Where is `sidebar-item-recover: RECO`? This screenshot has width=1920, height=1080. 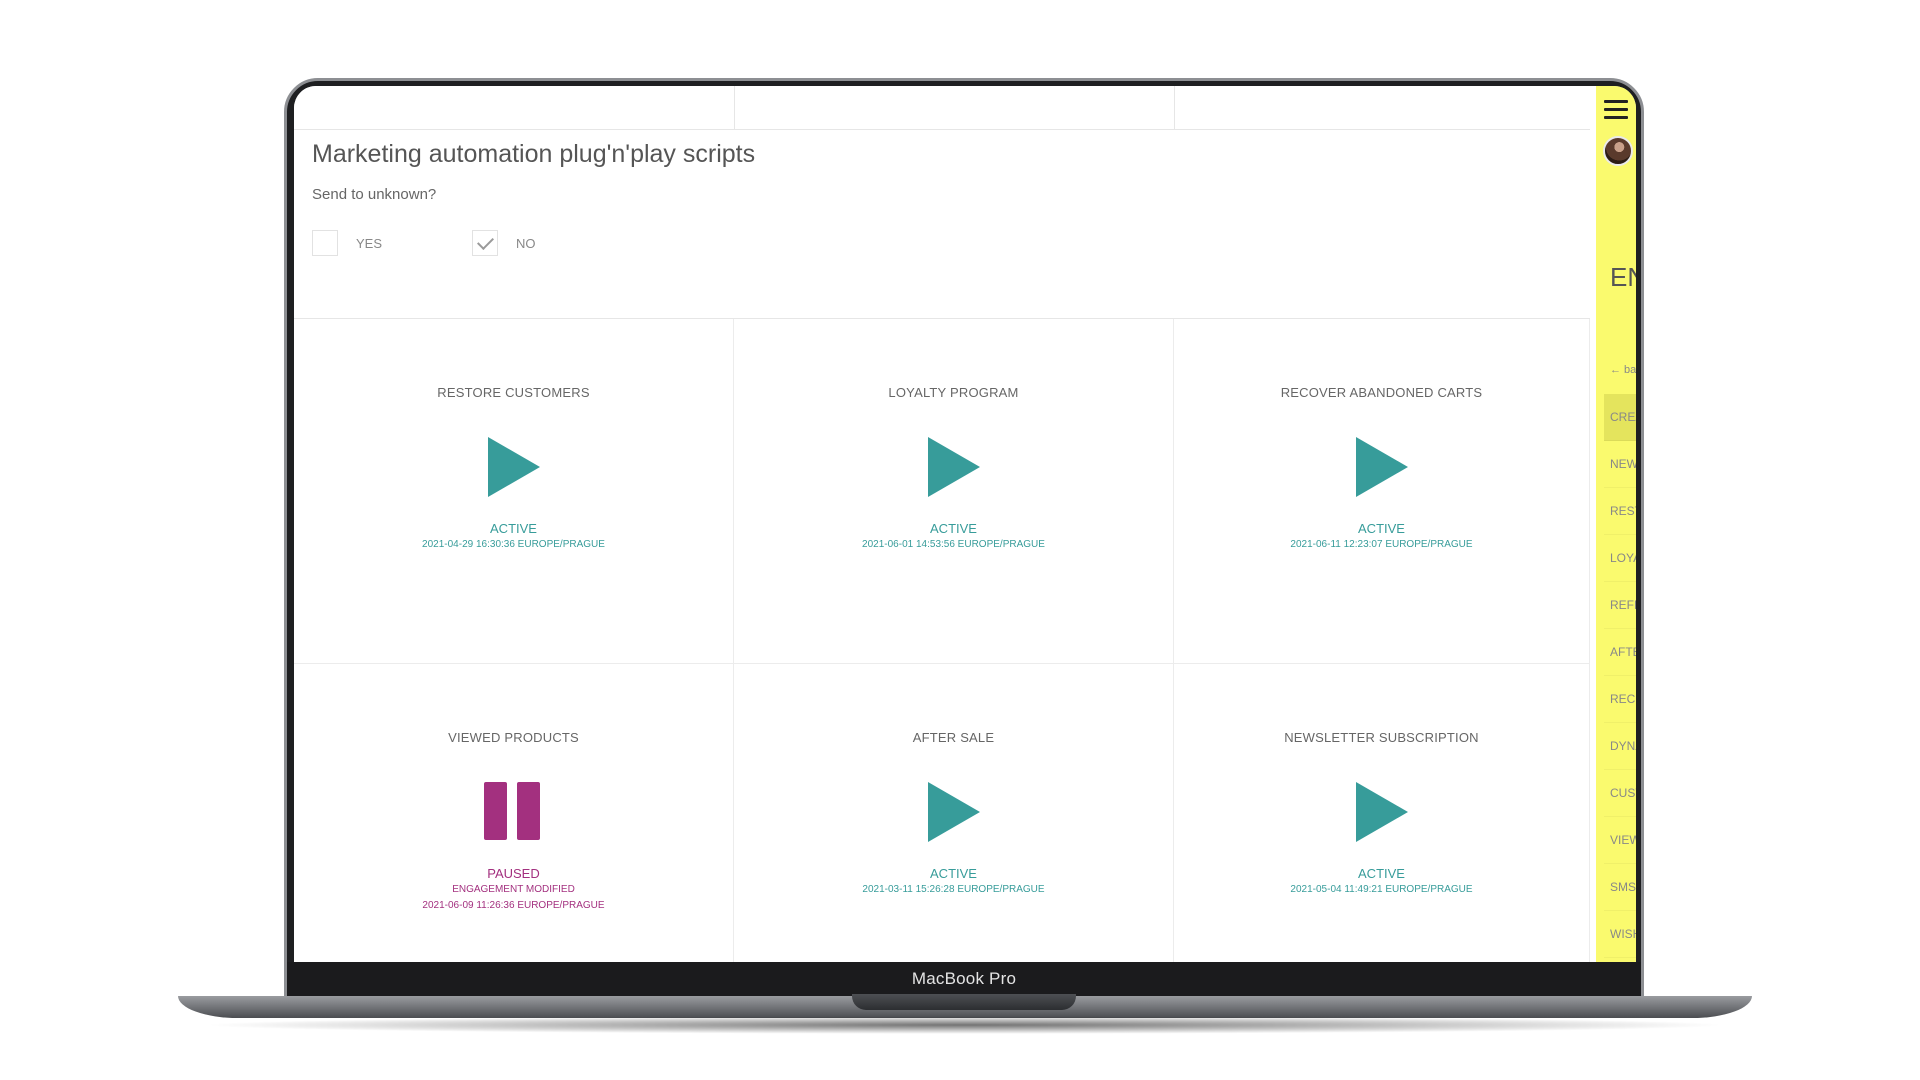 sidebar-item-recover: RECO is located at coordinates (1620, 699).